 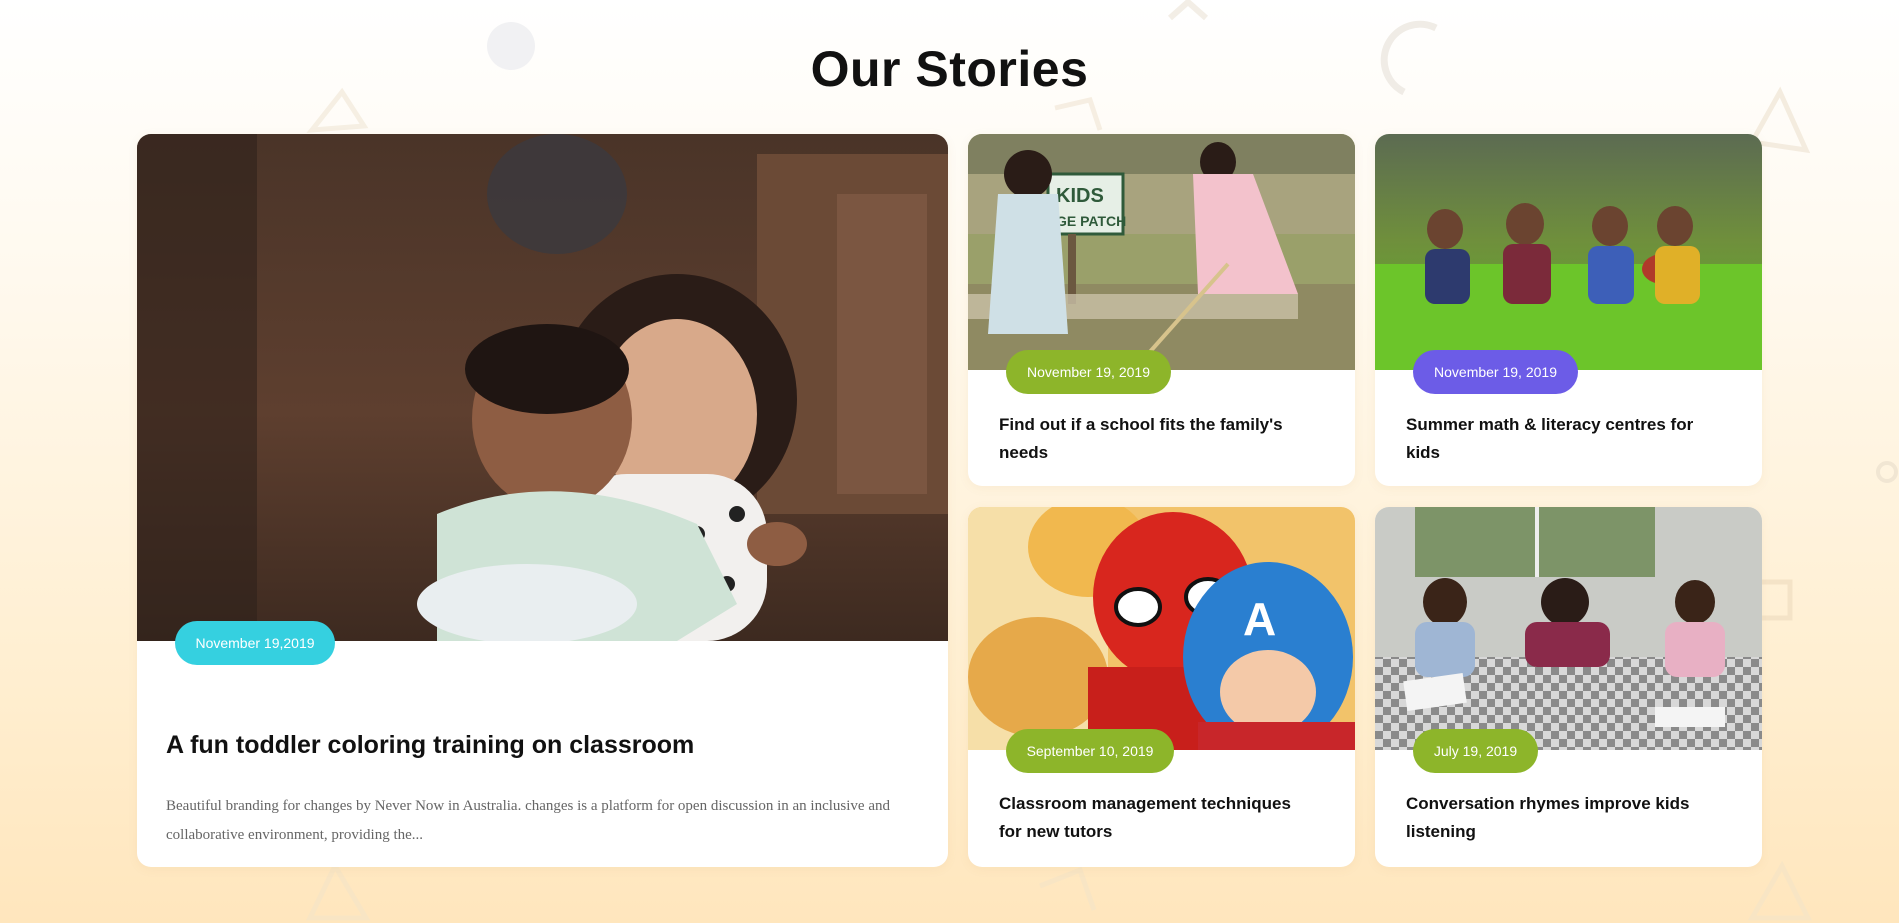 What do you see at coordinates (1887, 472) in the screenshot?
I see `circle-shape-icon` at bounding box center [1887, 472].